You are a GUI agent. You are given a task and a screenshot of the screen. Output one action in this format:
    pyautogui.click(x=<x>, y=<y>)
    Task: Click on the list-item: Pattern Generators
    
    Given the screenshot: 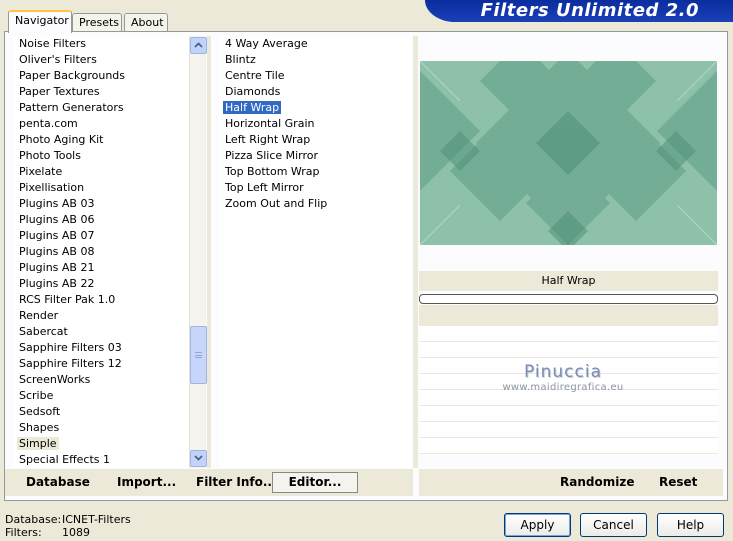 What is the action you would take?
    pyautogui.click(x=101, y=108)
    